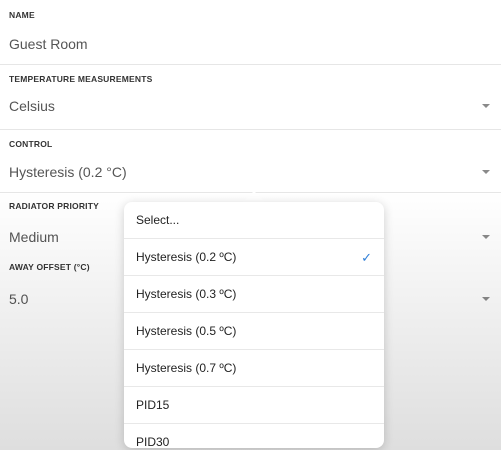  I want to click on control-select: CONTROL Hysteresis (0.2 °C), so click(250, 161).